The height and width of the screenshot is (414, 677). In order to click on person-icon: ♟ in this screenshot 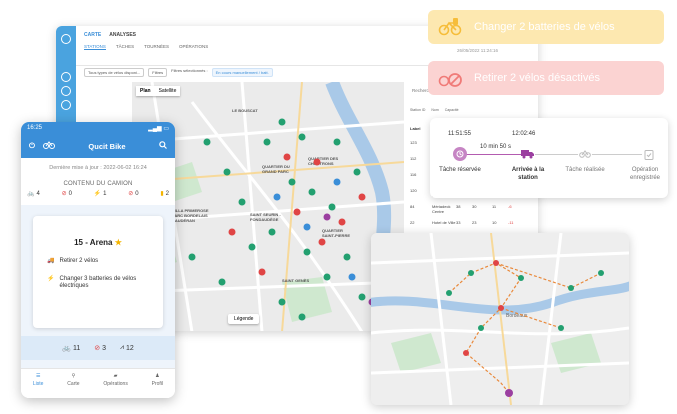, I will do `click(157, 376)`.